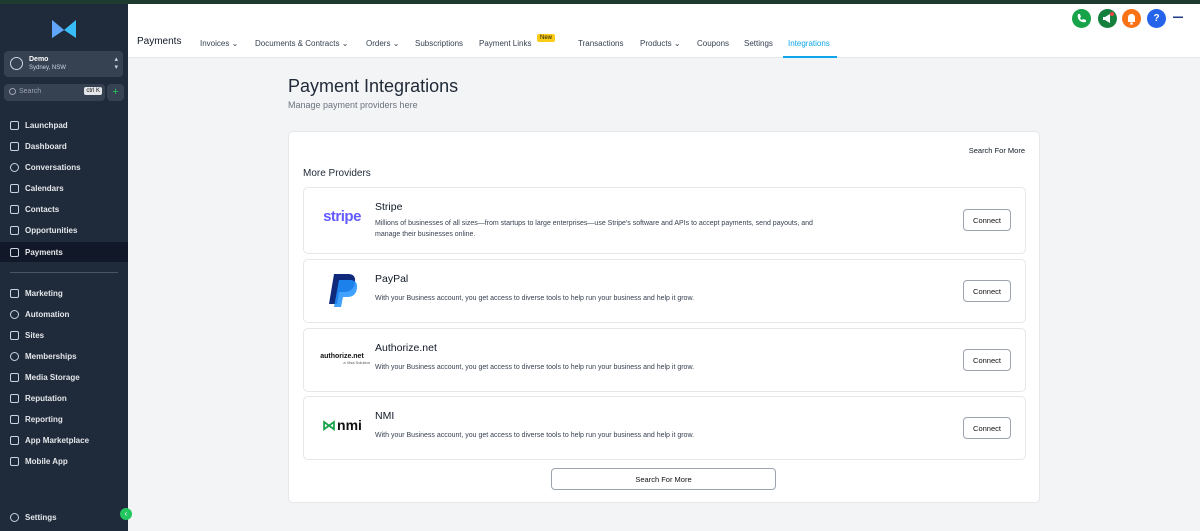 This screenshot has height=531, width=1200. What do you see at coordinates (14, 314) in the screenshot?
I see `automation-icon` at bounding box center [14, 314].